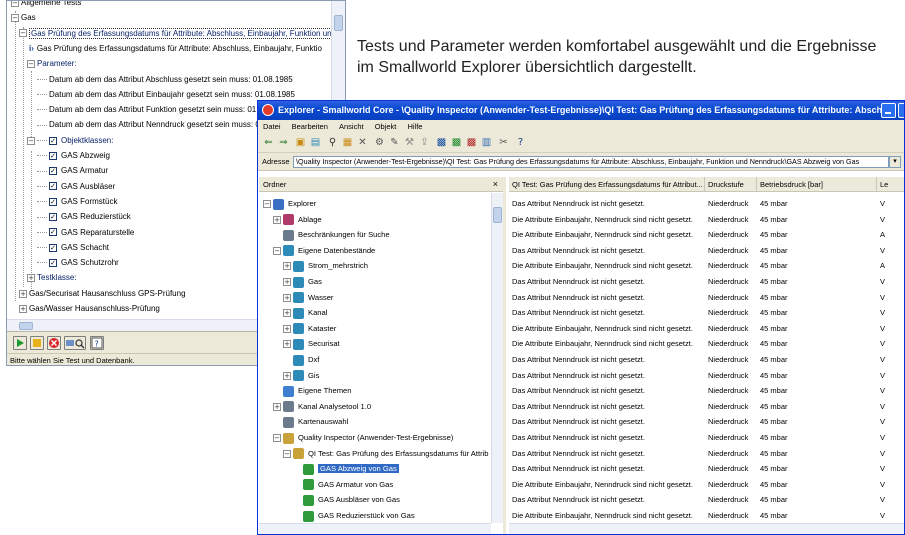 Image resolution: width=905 pixels, height=535 pixels. I want to click on tree-item: ✓ GAS Reparaturstelle, so click(85, 233).